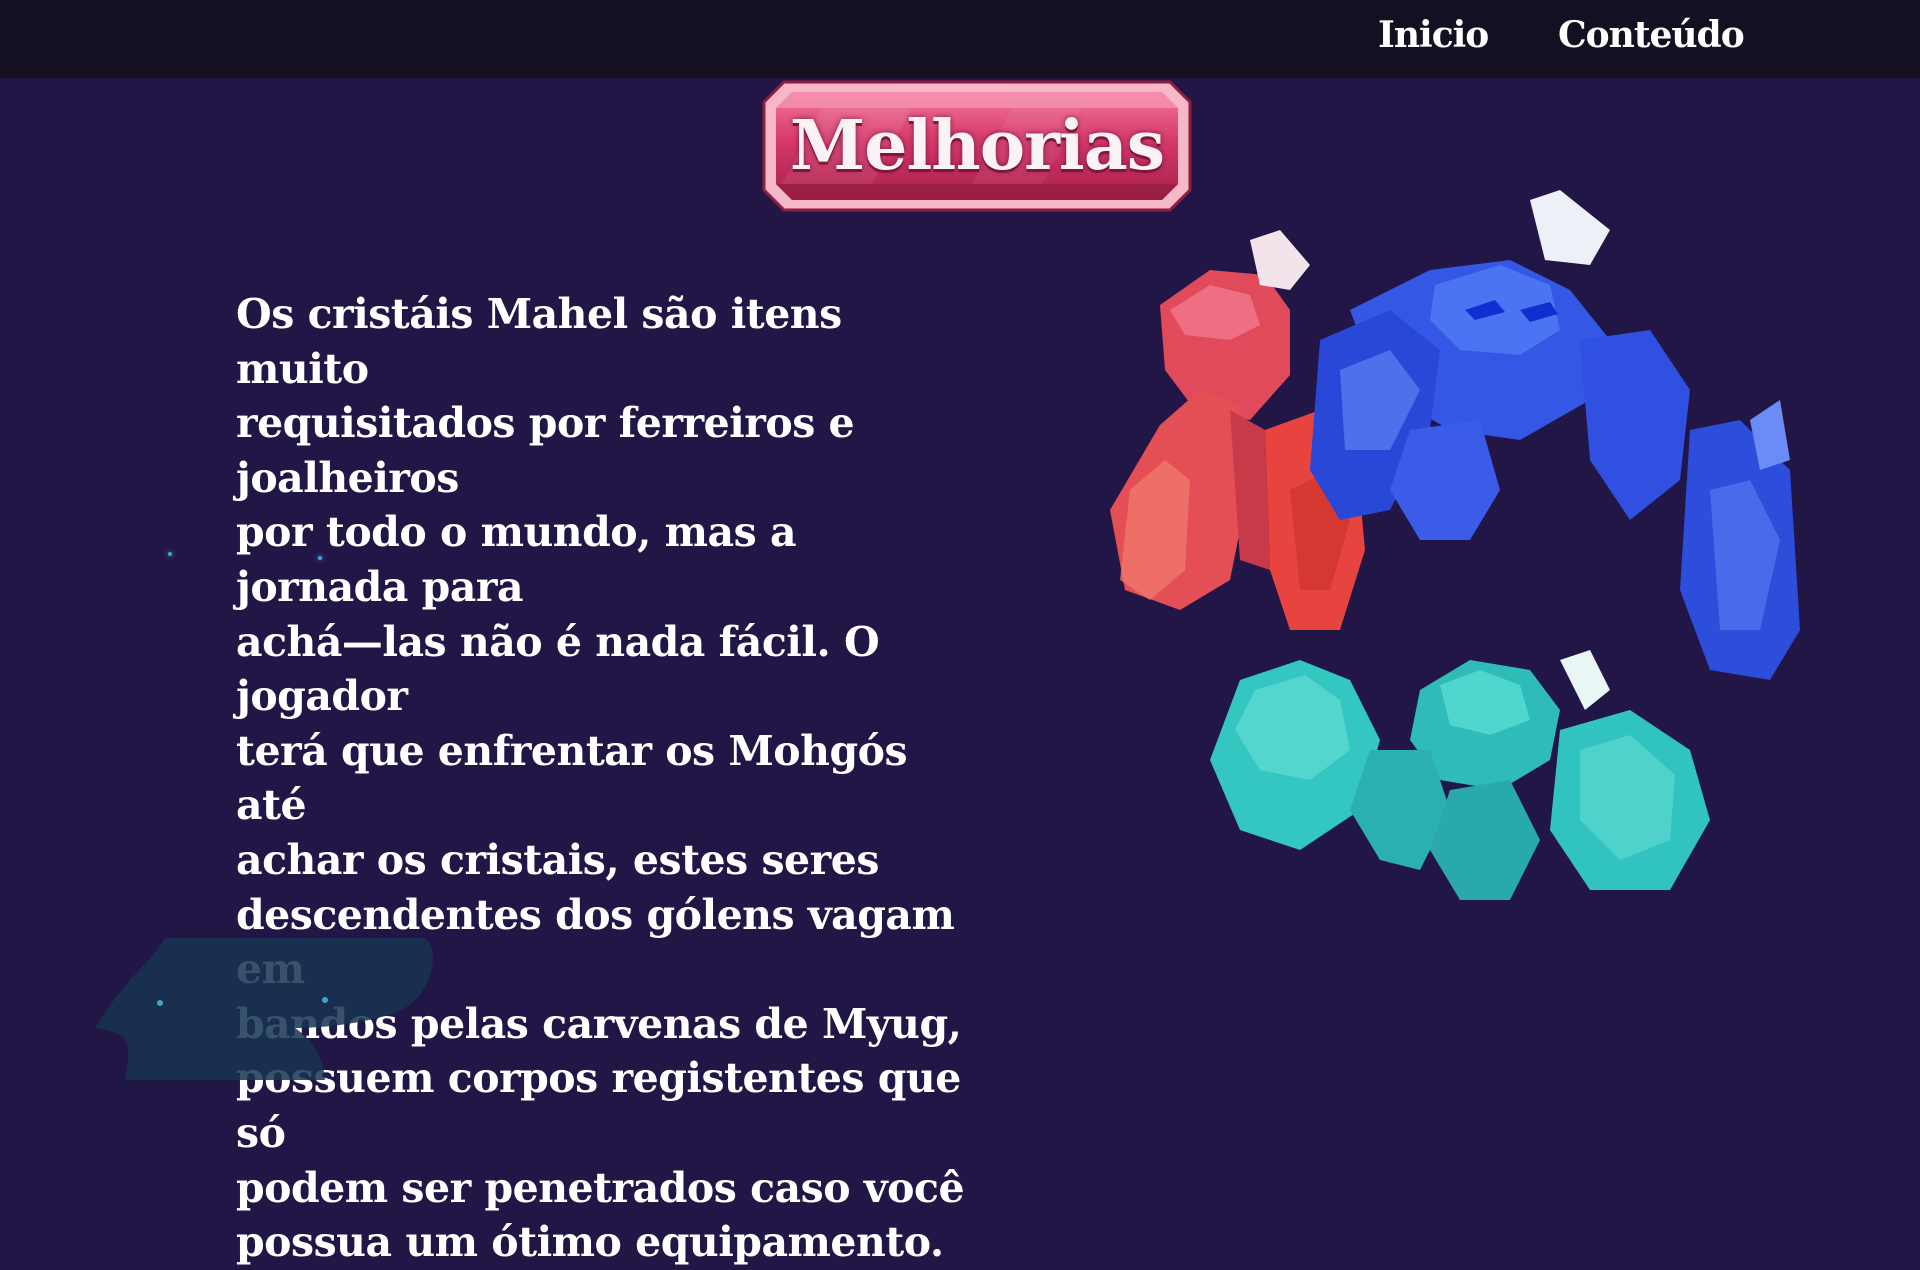 The height and width of the screenshot is (1270, 1920). I want to click on nav-link-inicio: Inicio, so click(1433, 35).